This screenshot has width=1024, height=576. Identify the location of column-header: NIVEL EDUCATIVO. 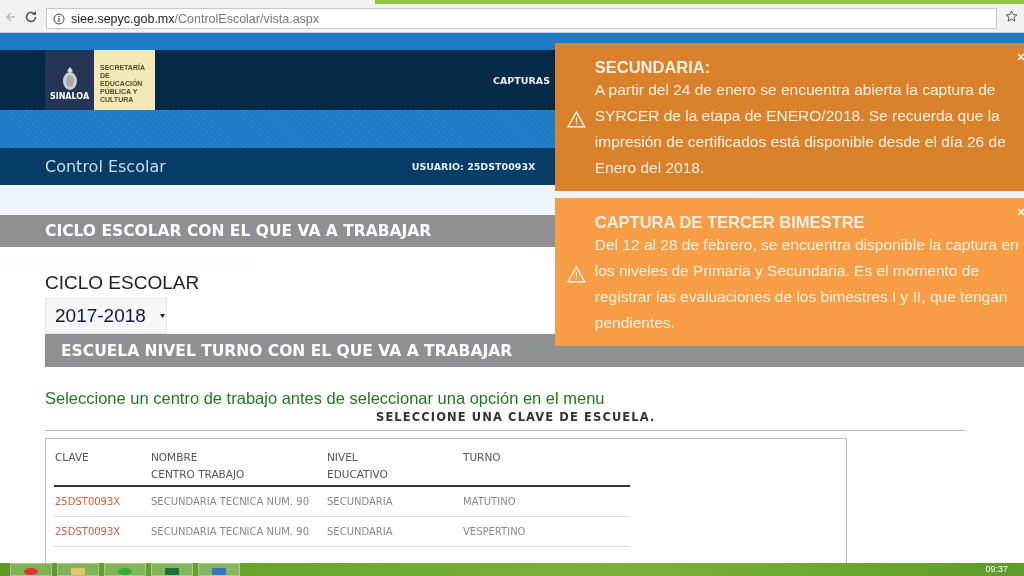
(357, 466).